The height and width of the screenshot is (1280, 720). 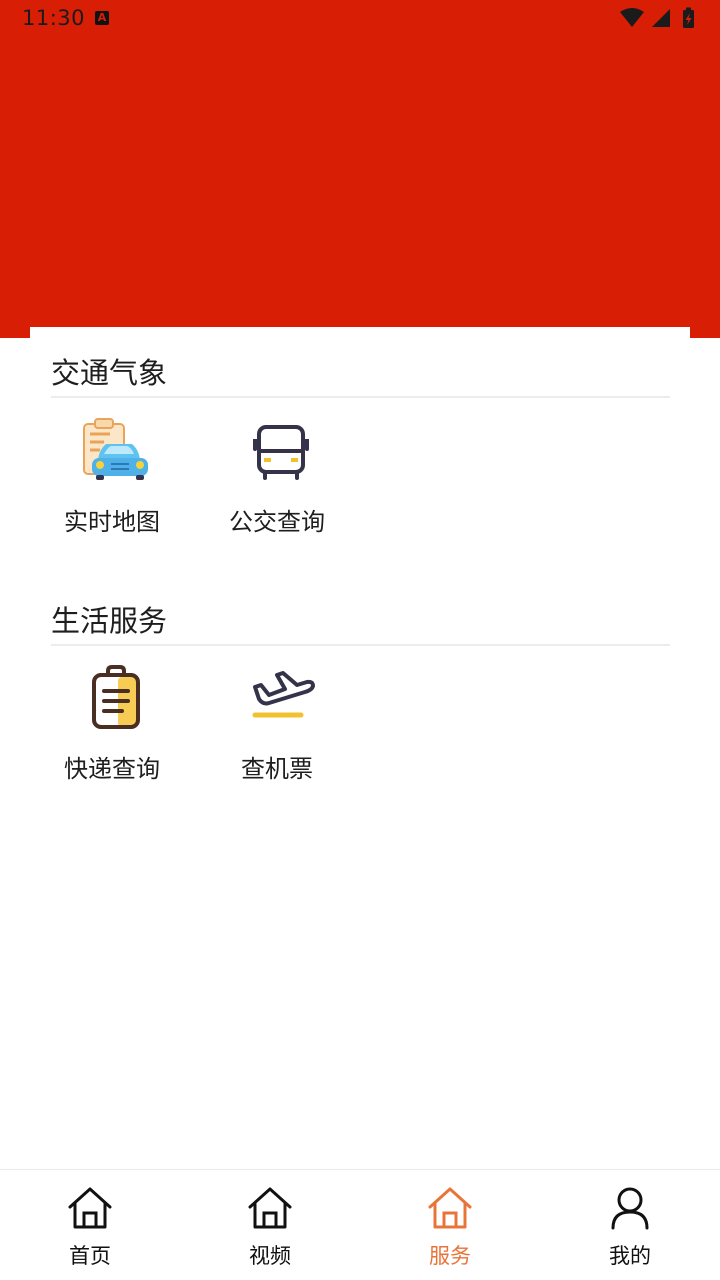 I want to click on nav-home: 首页, so click(x=90, y=1225).